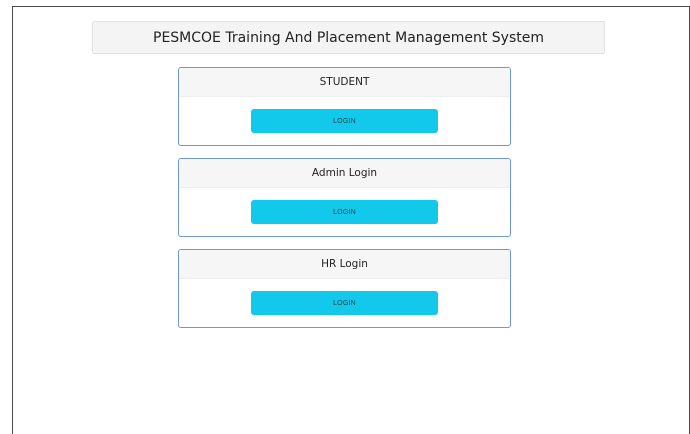 This screenshot has height=434, width=690. Describe the element at coordinates (344, 173) in the screenshot. I see `admin-card-title: Admin Login` at that location.